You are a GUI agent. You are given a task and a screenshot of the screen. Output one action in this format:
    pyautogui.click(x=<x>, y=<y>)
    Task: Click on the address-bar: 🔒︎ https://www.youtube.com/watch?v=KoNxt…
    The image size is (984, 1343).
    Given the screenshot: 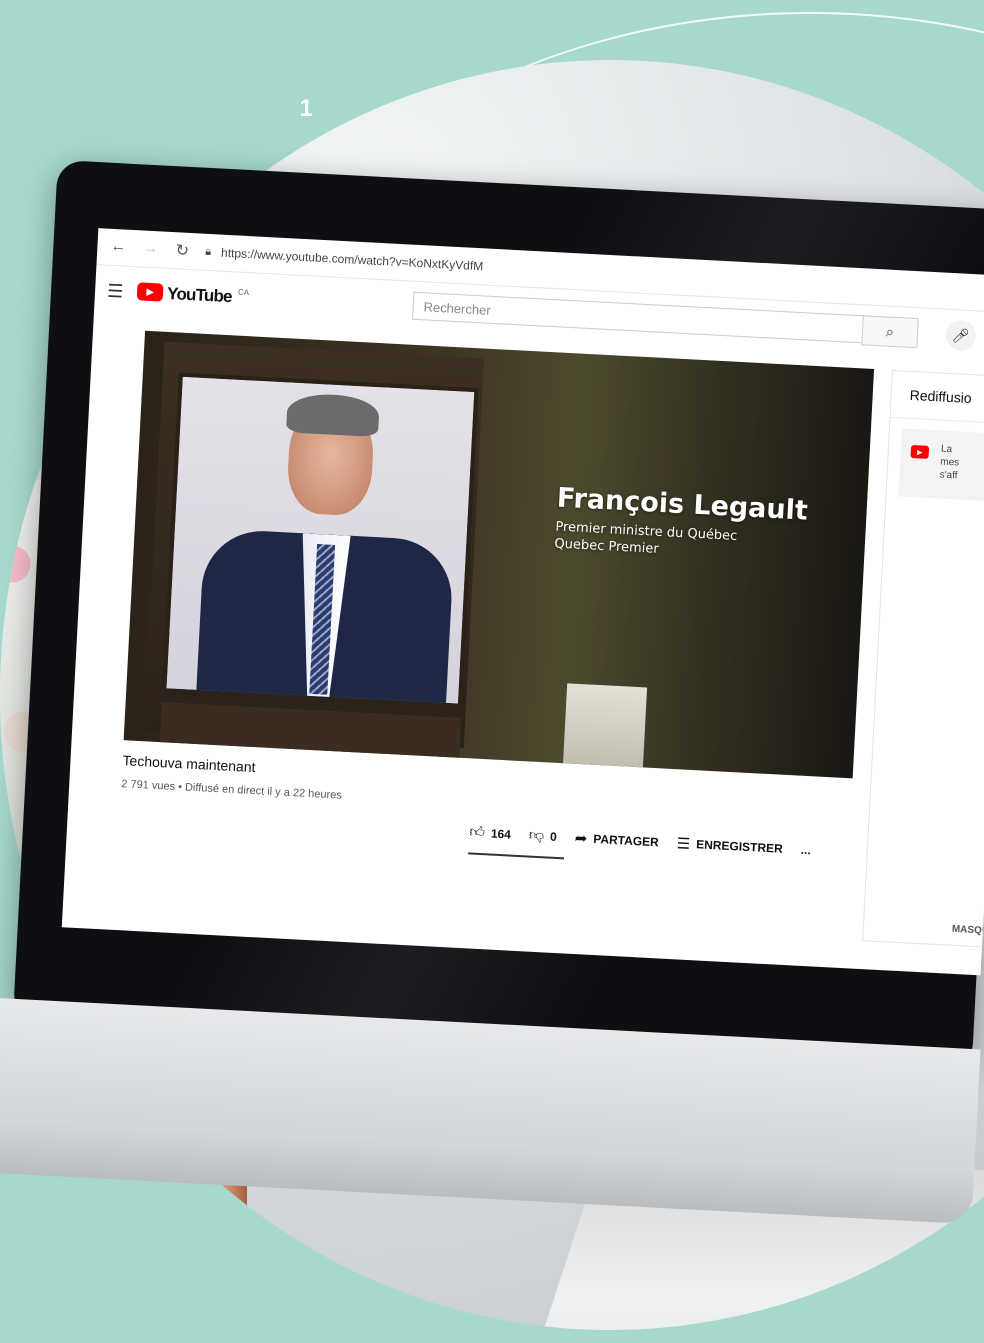 What is the action you would take?
    pyautogui.click(x=344, y=259)
    